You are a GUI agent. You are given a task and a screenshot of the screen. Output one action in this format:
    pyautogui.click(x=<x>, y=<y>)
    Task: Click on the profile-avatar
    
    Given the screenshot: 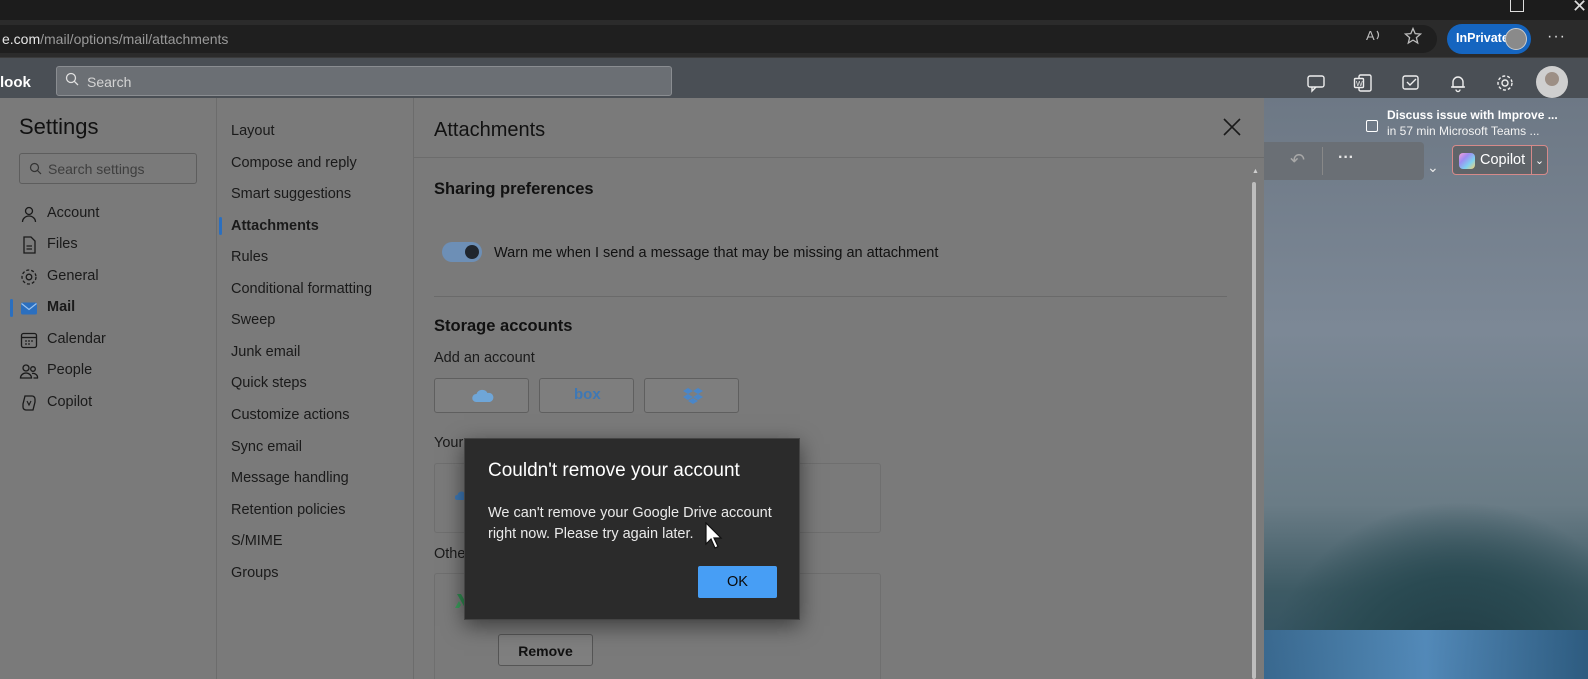 What is the action you would take?
    pyautogui.click(x=1516, y=39)
    